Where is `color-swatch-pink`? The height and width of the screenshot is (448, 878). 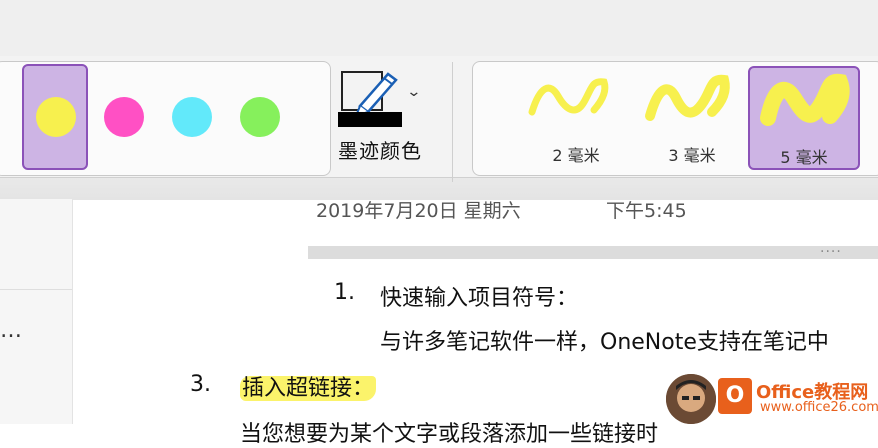 color-swatch-pink is located at coordinates (124, 117).